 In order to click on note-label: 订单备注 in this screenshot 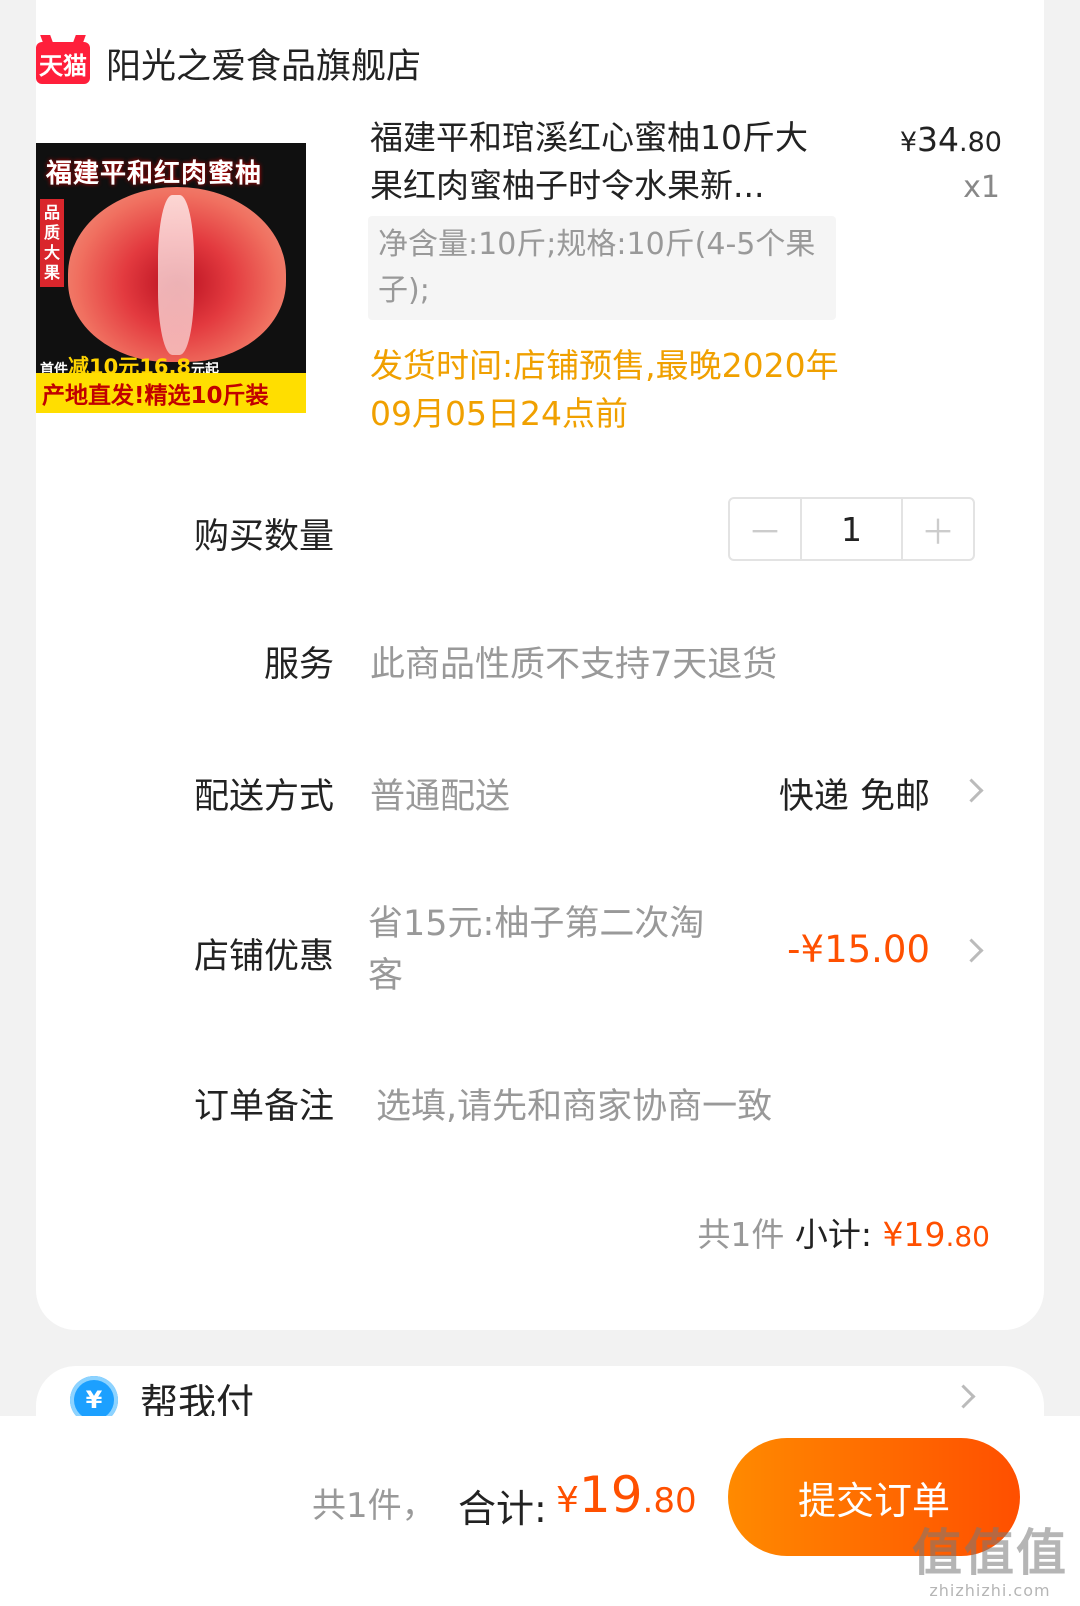, I will do `click(263, 1107)`.